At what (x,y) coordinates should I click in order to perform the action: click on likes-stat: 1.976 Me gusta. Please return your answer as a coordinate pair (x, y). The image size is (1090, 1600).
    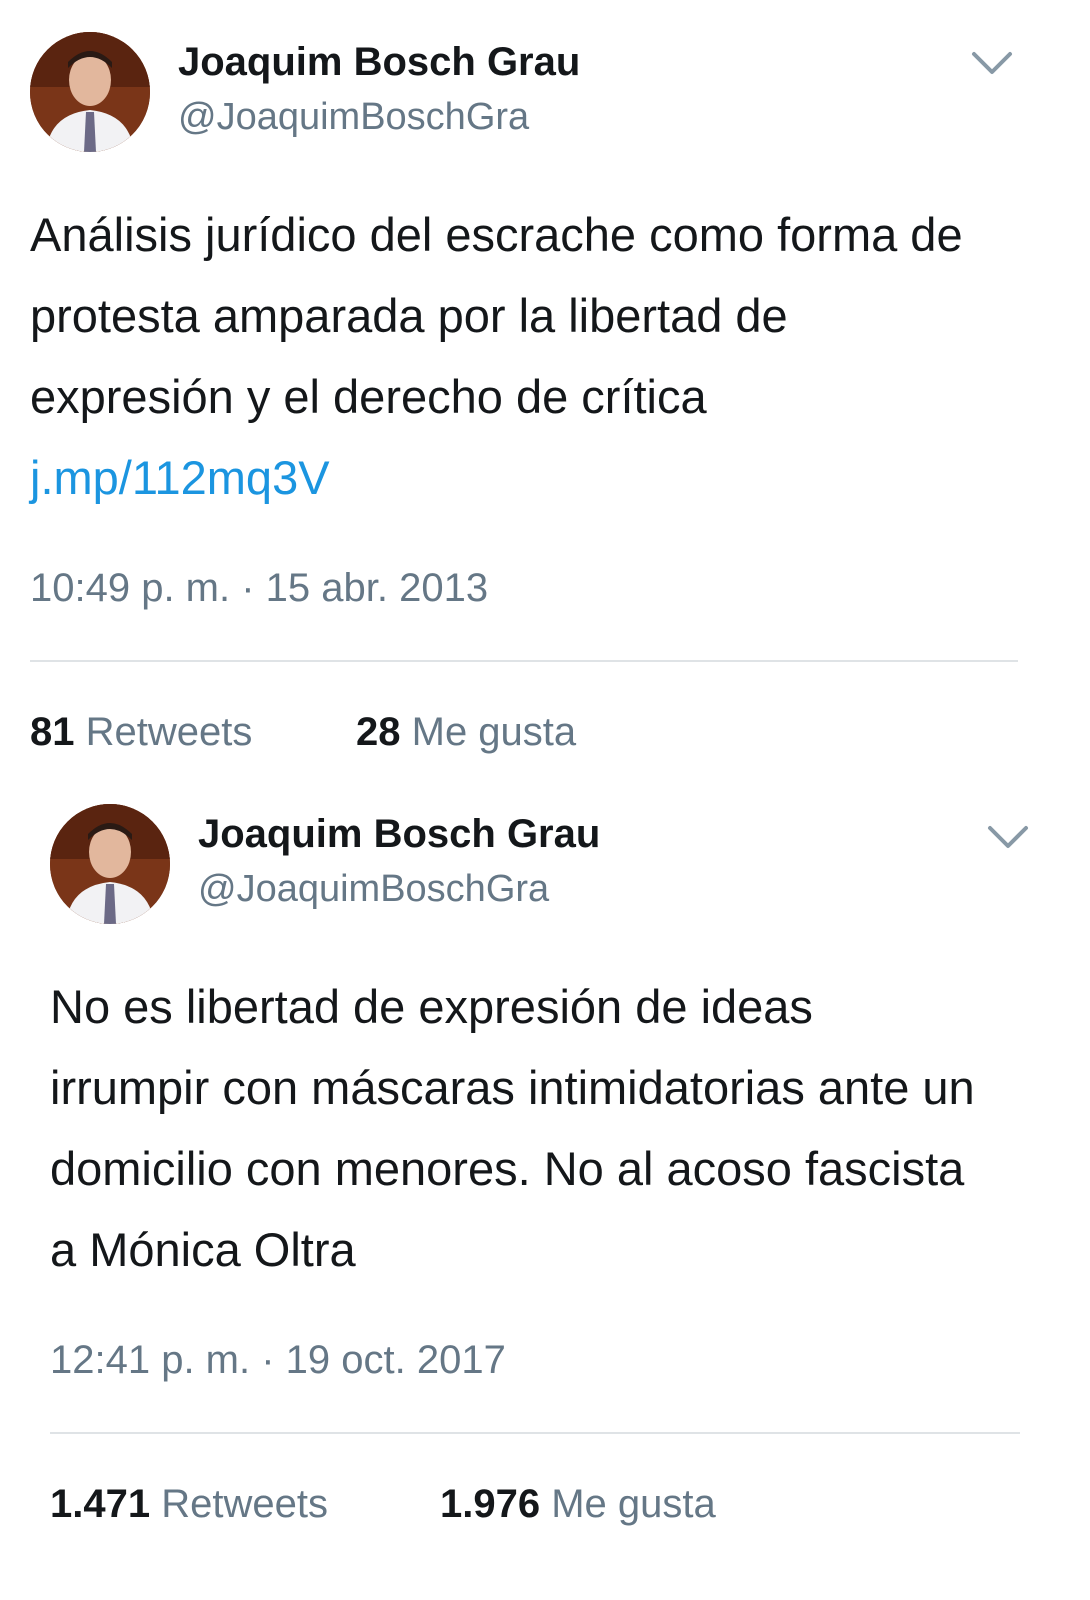
    Looking at the image, I should click on (578, 1504).